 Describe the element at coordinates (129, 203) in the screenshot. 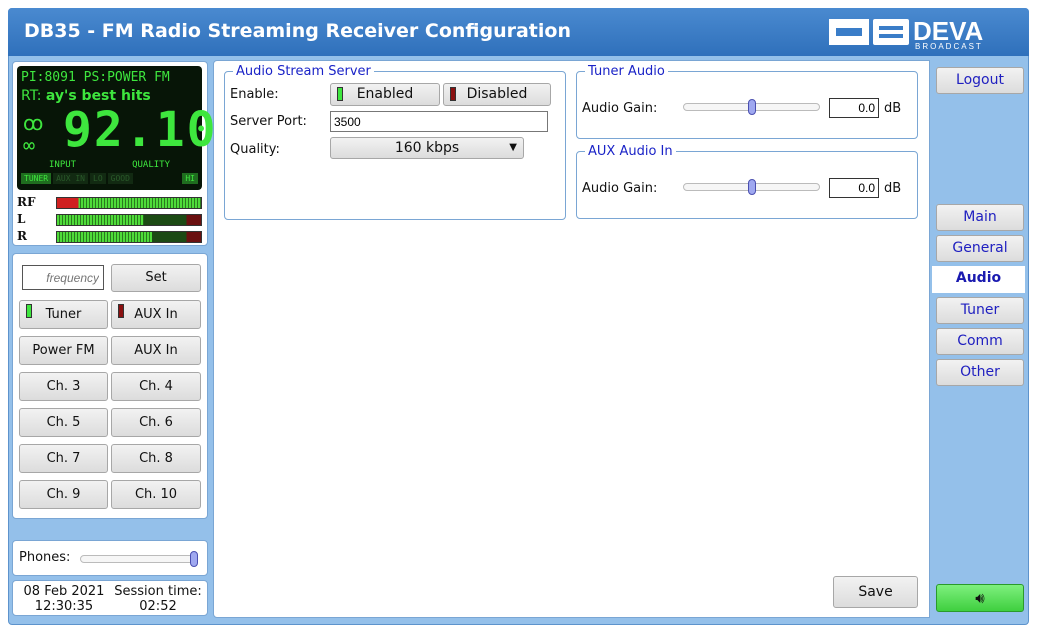

I see `rf-meter` at that location.